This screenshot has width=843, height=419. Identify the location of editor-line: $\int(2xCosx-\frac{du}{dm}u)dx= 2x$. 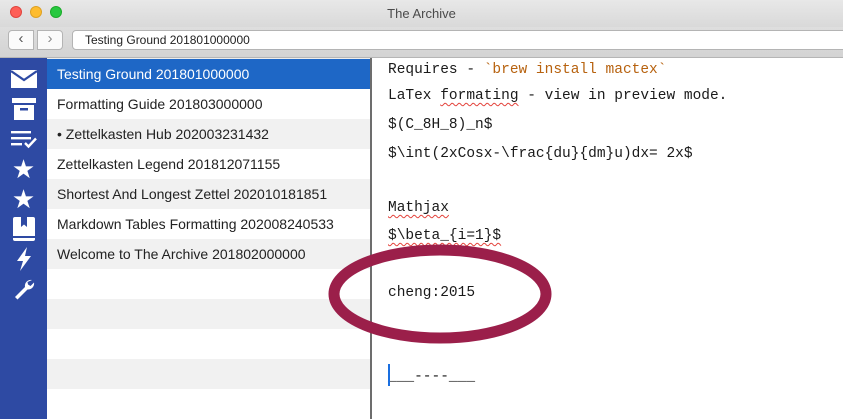
(540, 154).